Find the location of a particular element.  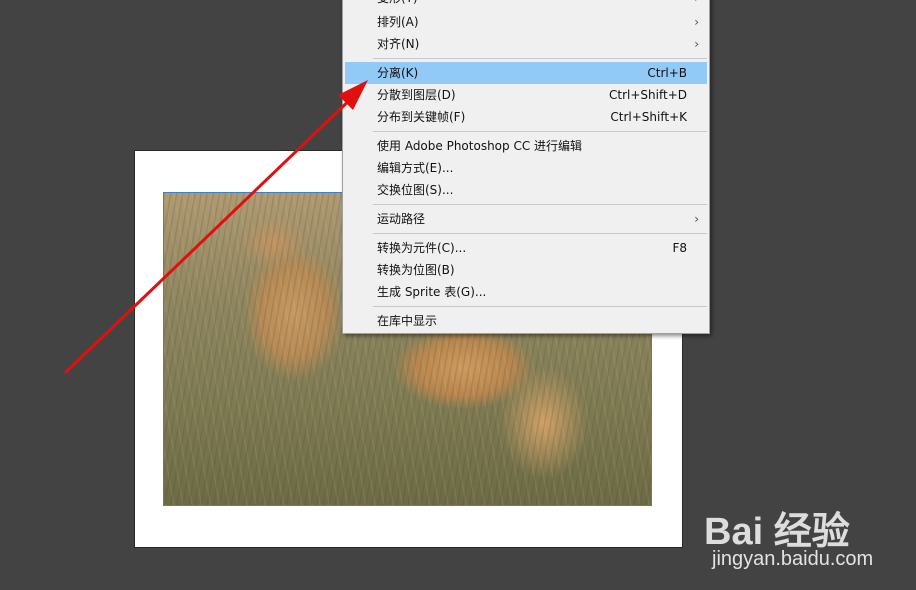

watermark-url: jingyan.baidu.com is located at coordinates (793, 559).